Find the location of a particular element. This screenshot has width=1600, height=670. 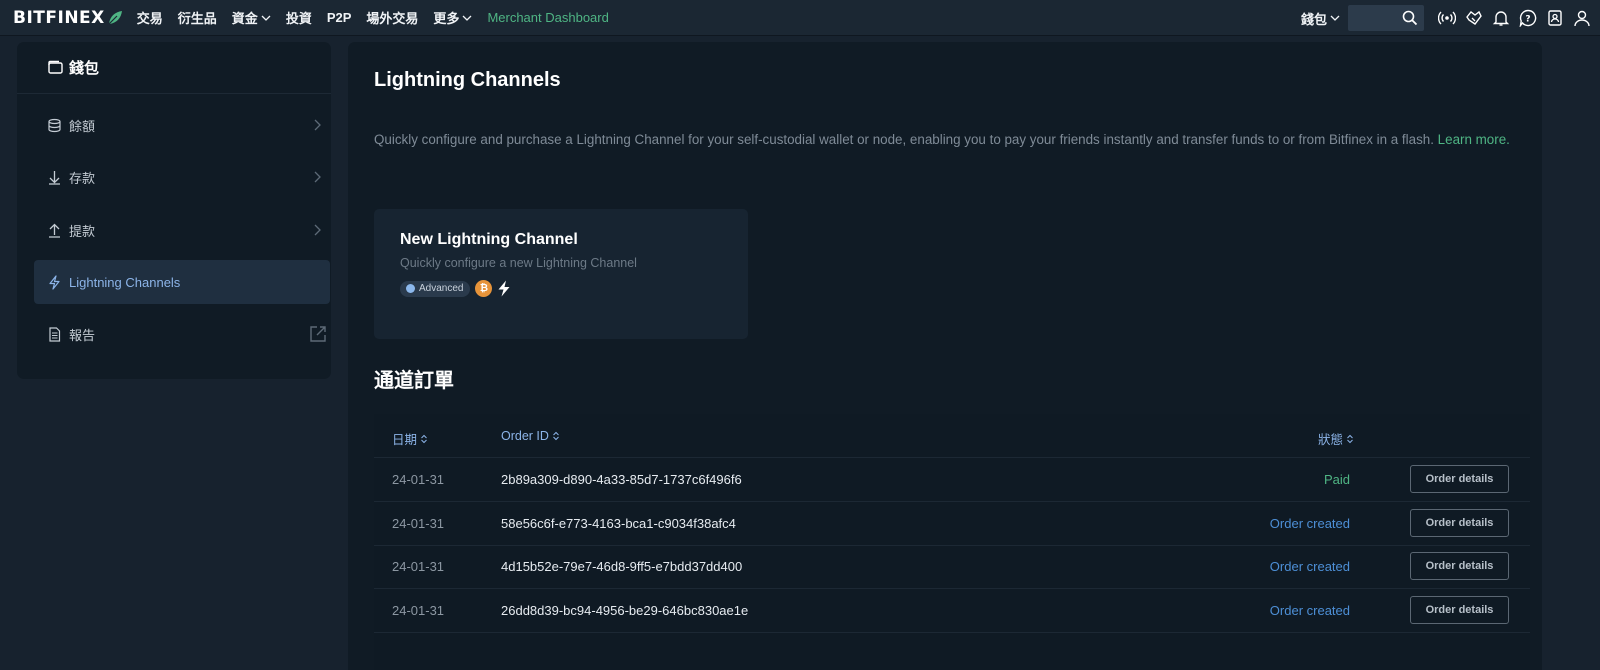

sidebar-header: 錢包 is located at coordinates (174, 68).